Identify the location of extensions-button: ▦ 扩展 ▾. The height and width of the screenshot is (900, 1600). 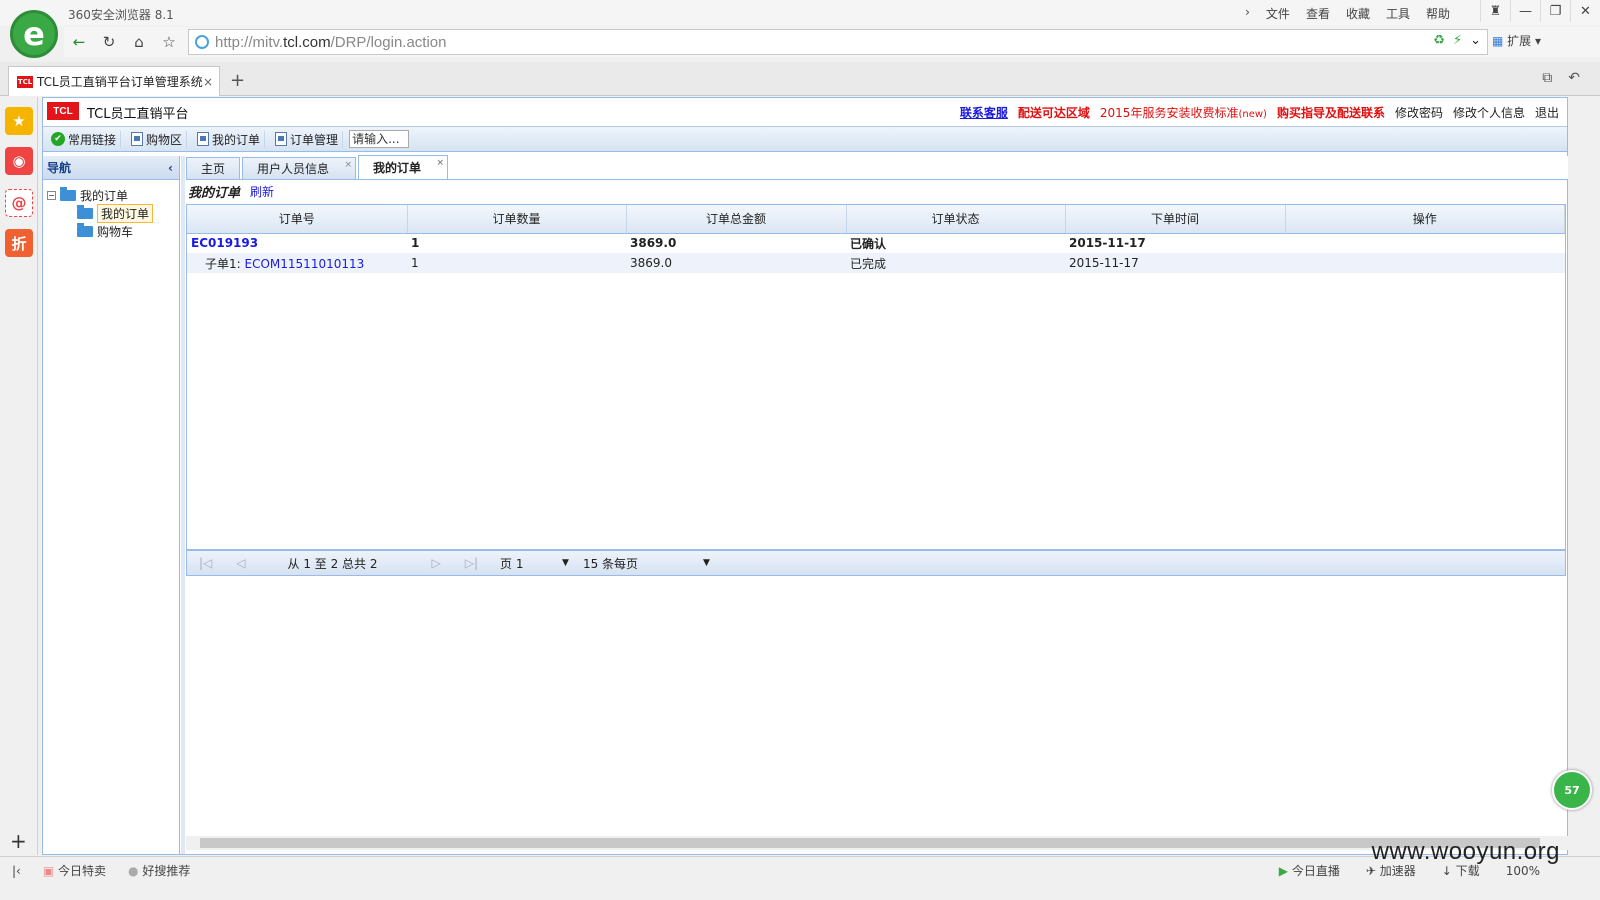
(1516, 40).